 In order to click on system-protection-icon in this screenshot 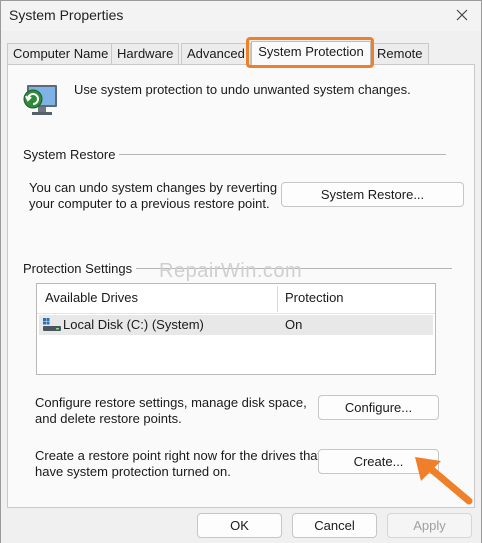, I will do `click(40, 100)`.